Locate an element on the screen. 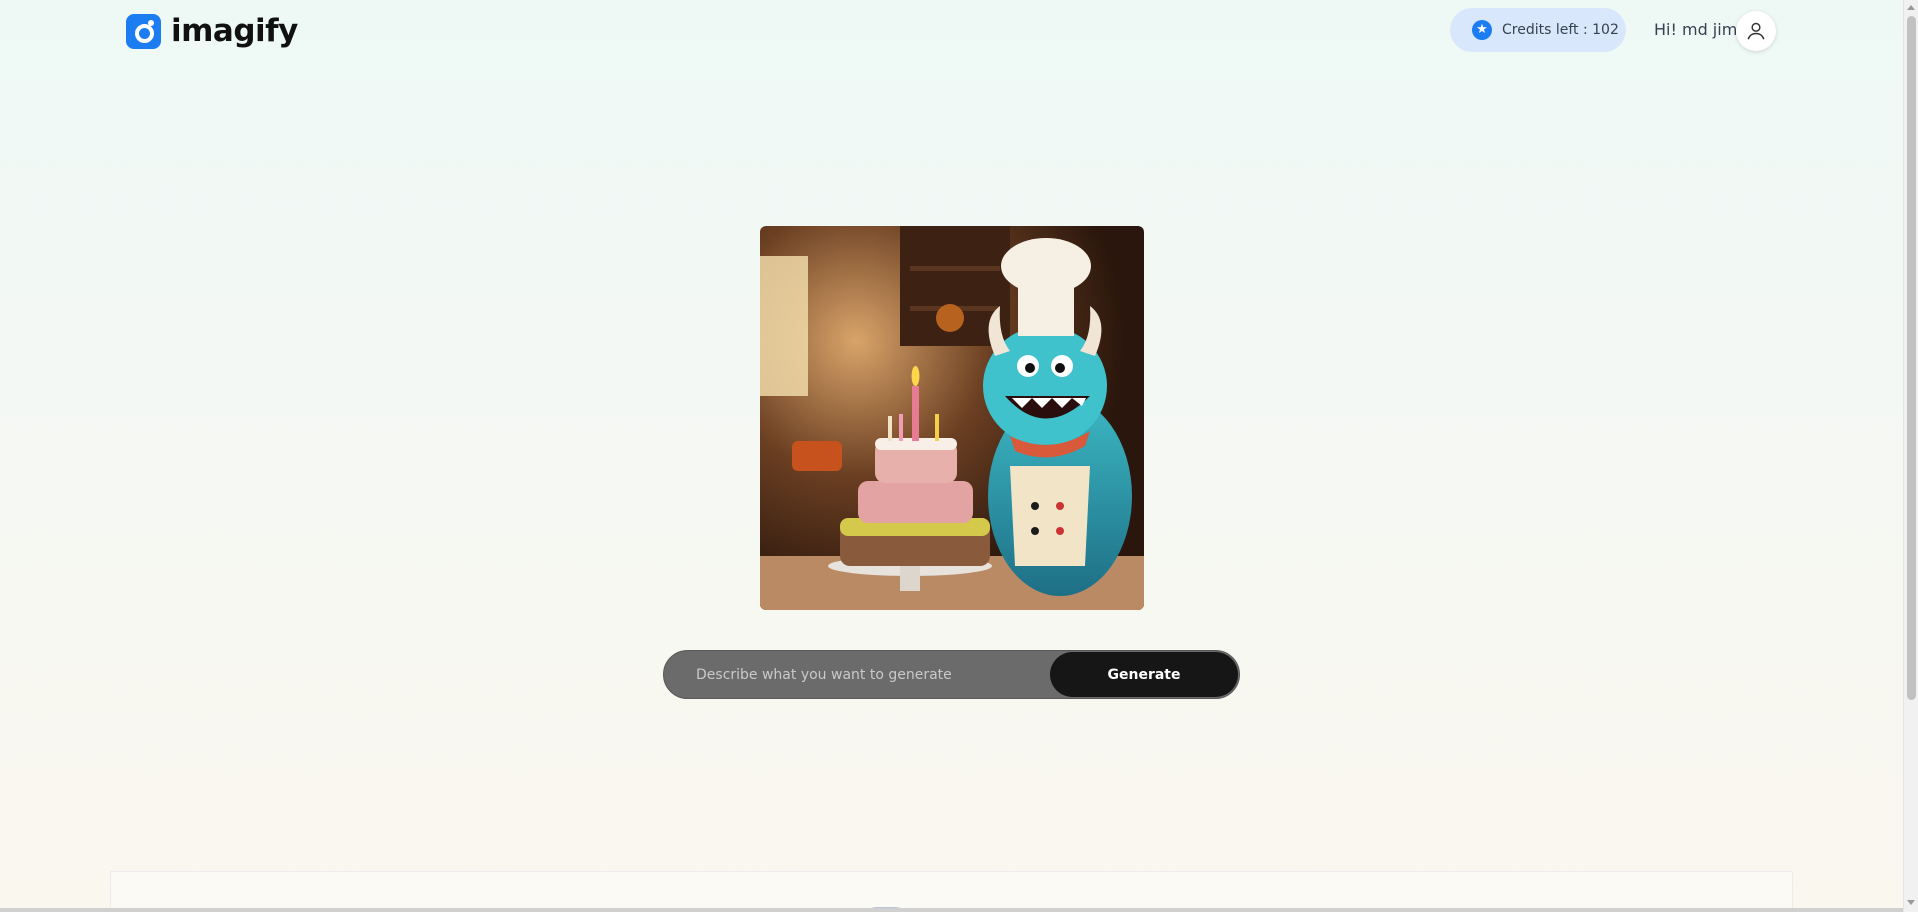 Image resolution: width=1918 pixels, height=912 pixels. user-greeting: Hi! md jim is located at coordinates (1696, 29).